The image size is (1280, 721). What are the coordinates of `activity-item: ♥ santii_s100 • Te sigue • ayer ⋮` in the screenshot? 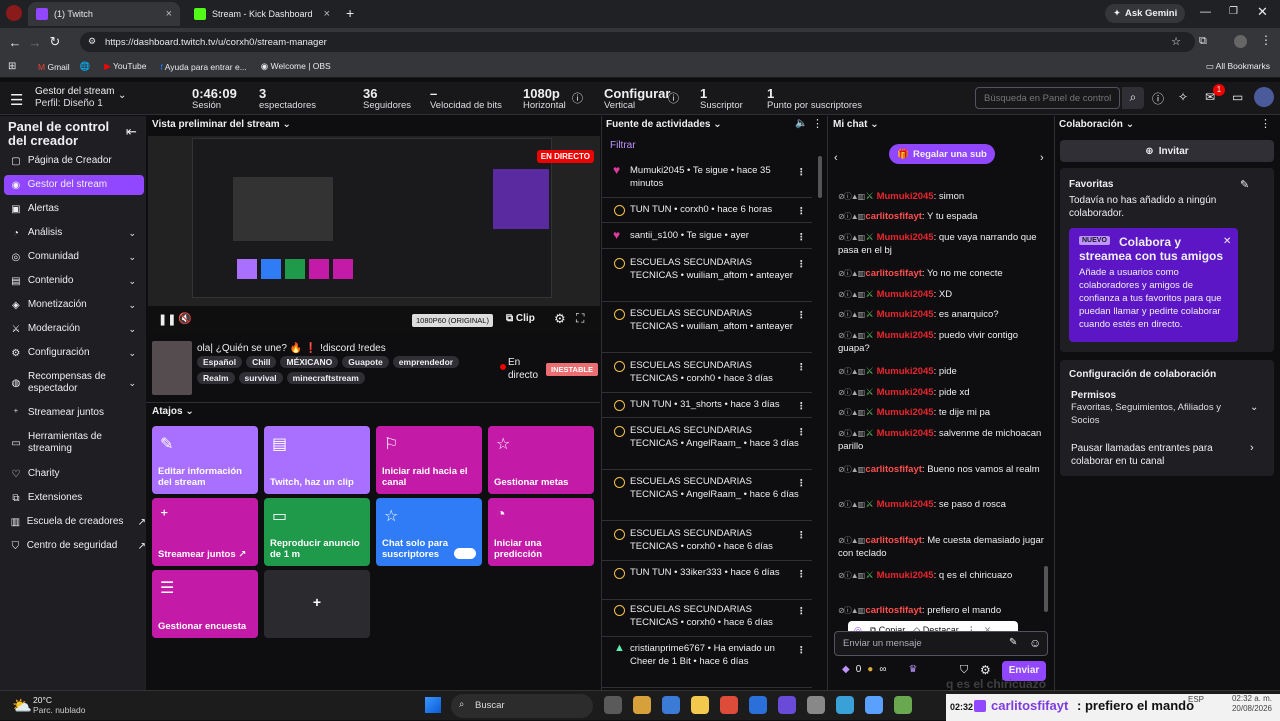 It's located at (707, 238).